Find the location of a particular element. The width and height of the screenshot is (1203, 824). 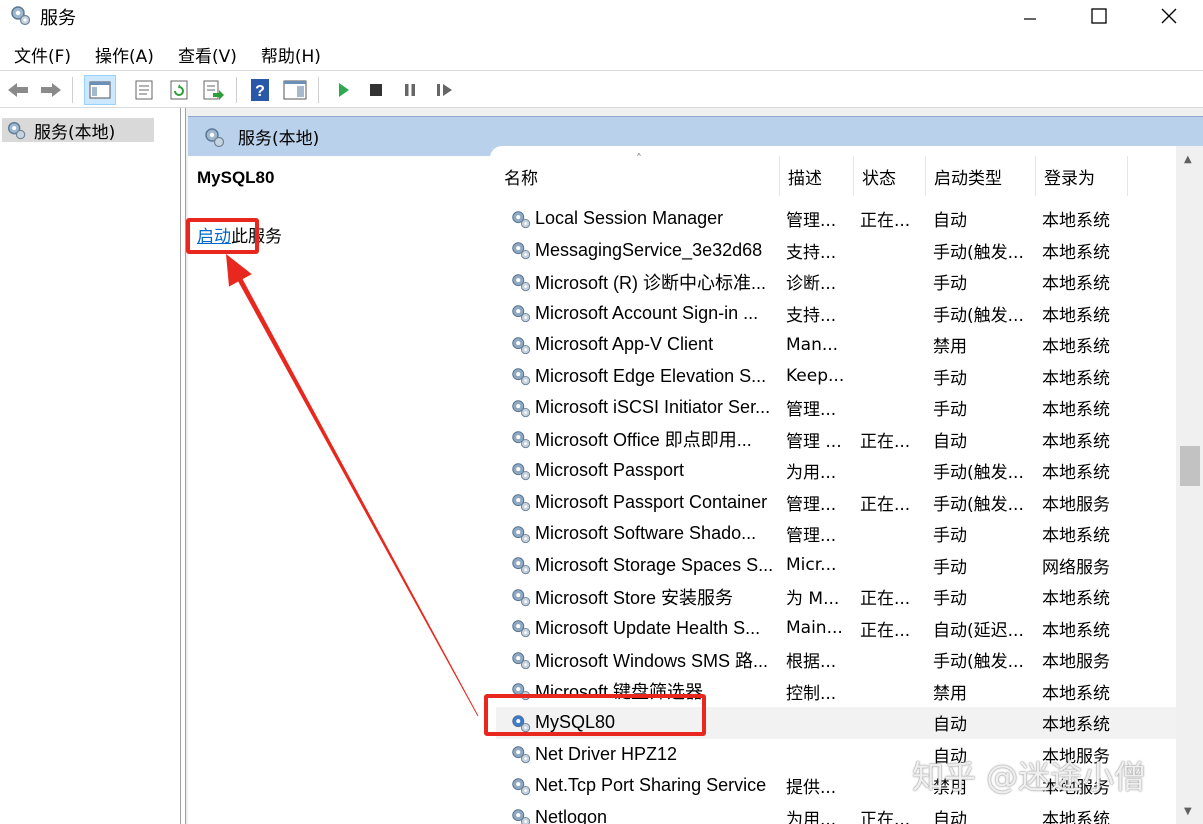

forward-button is located at coordinates (51, 90).